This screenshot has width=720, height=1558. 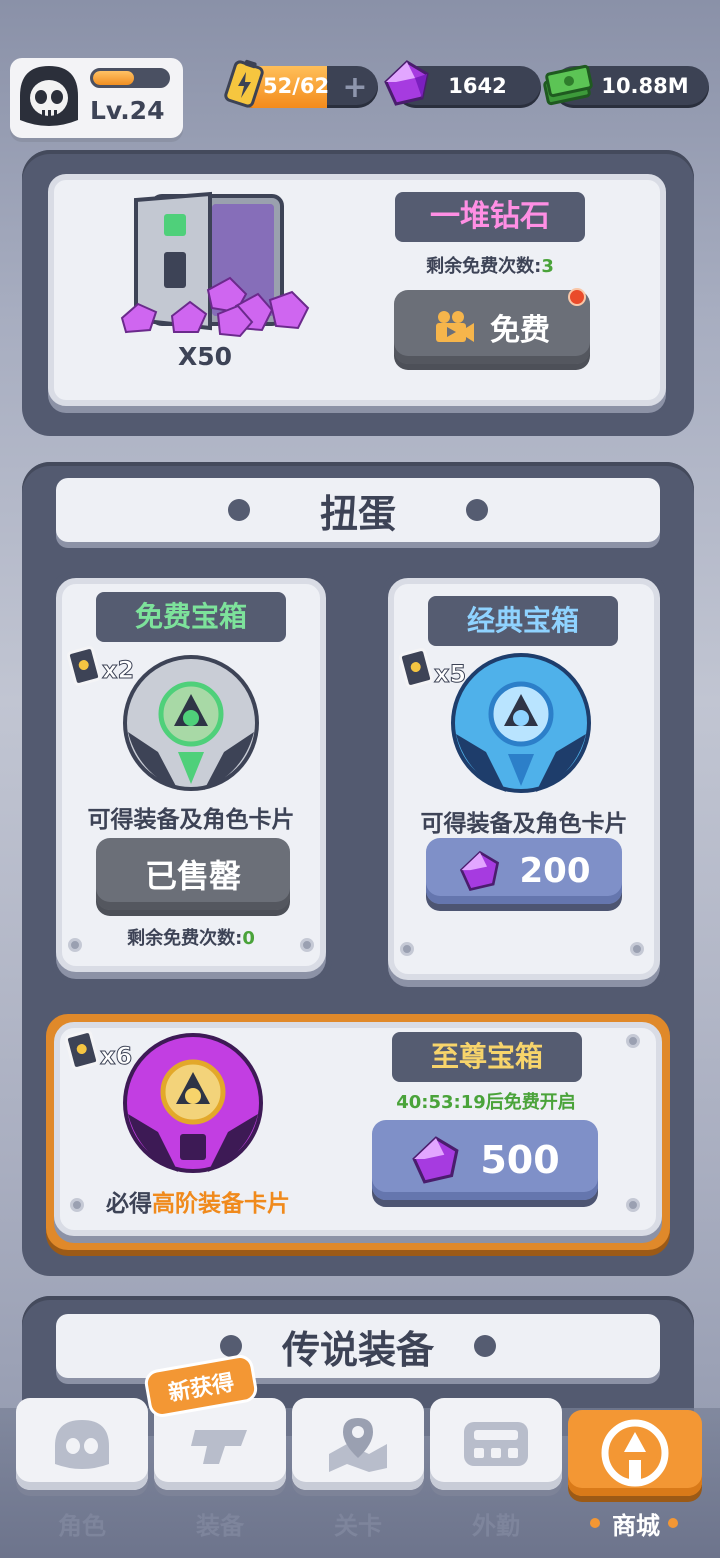 I want to click on nav-tab-field, so click(x=496, y=1444).